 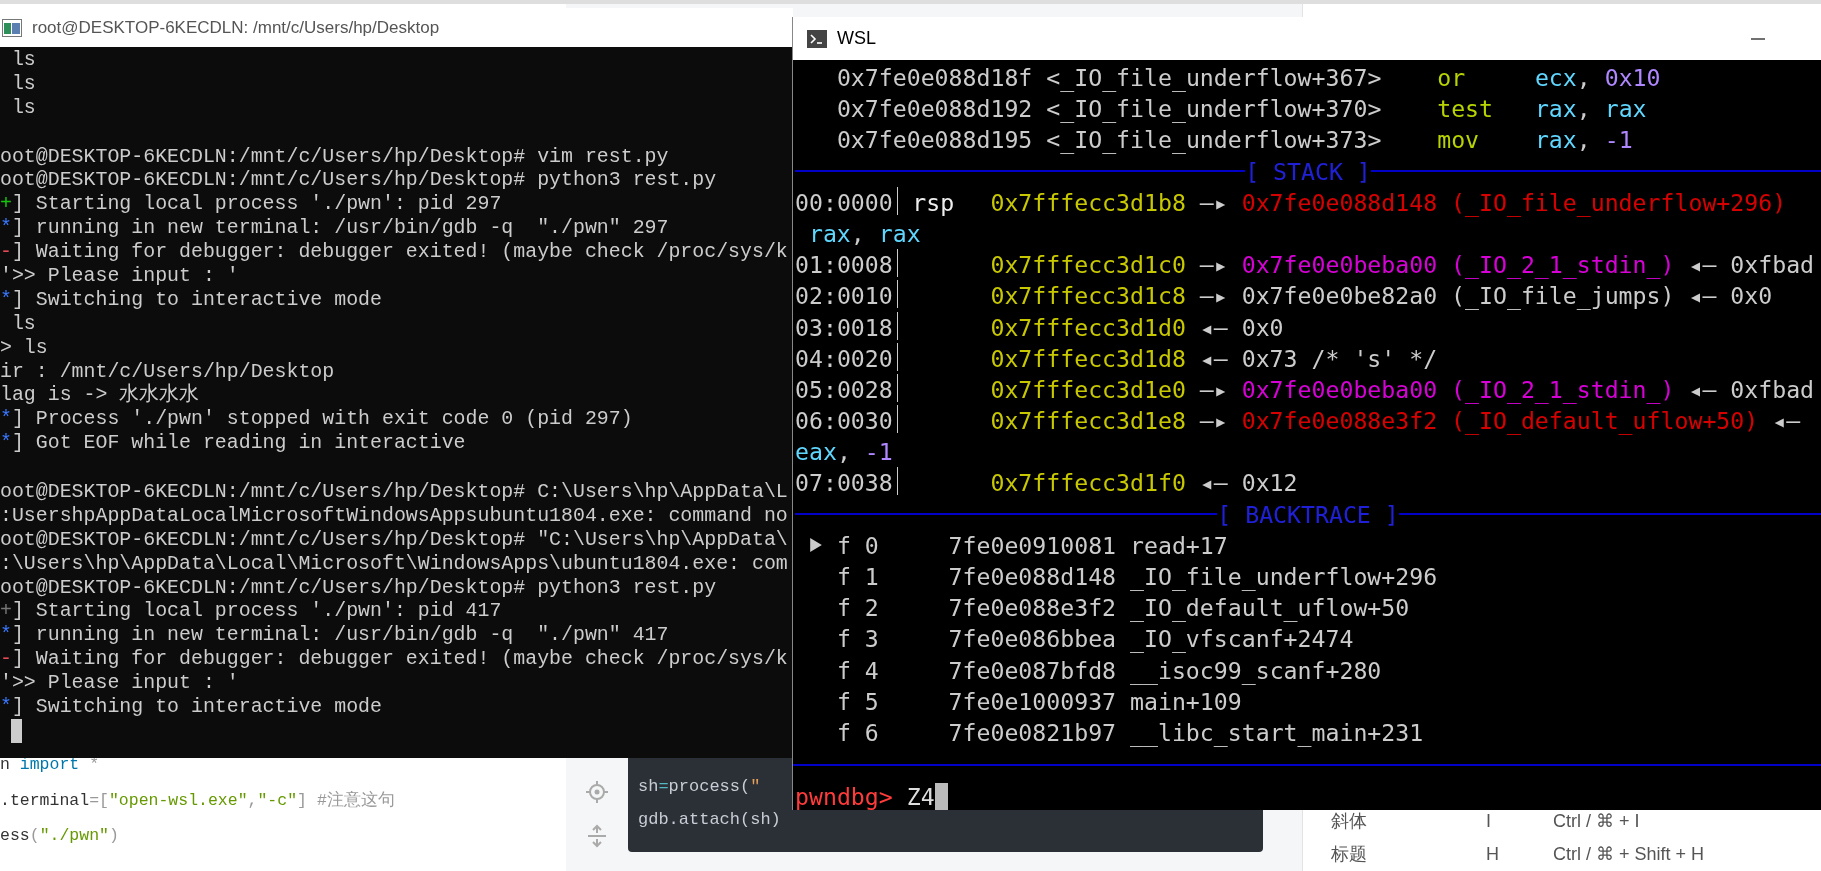 I want to click on terminal-line: ir : /mnt/c/Users/hp/Desktop, so click(x=168, y=371).